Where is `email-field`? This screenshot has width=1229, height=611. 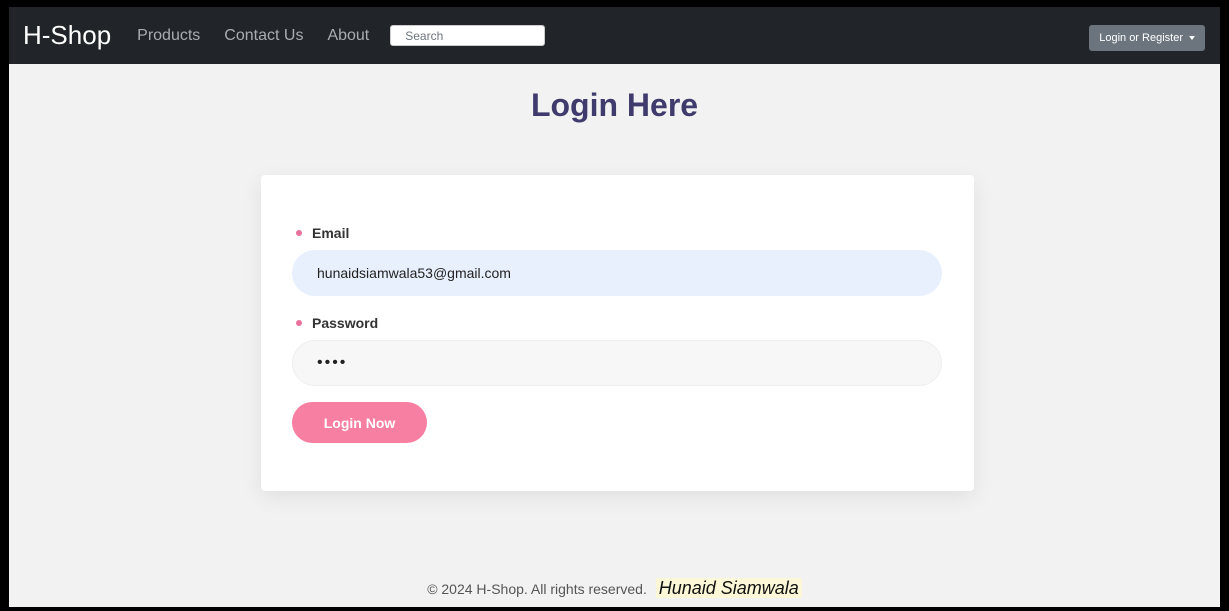 email-field is located at coordinates (617, 273).